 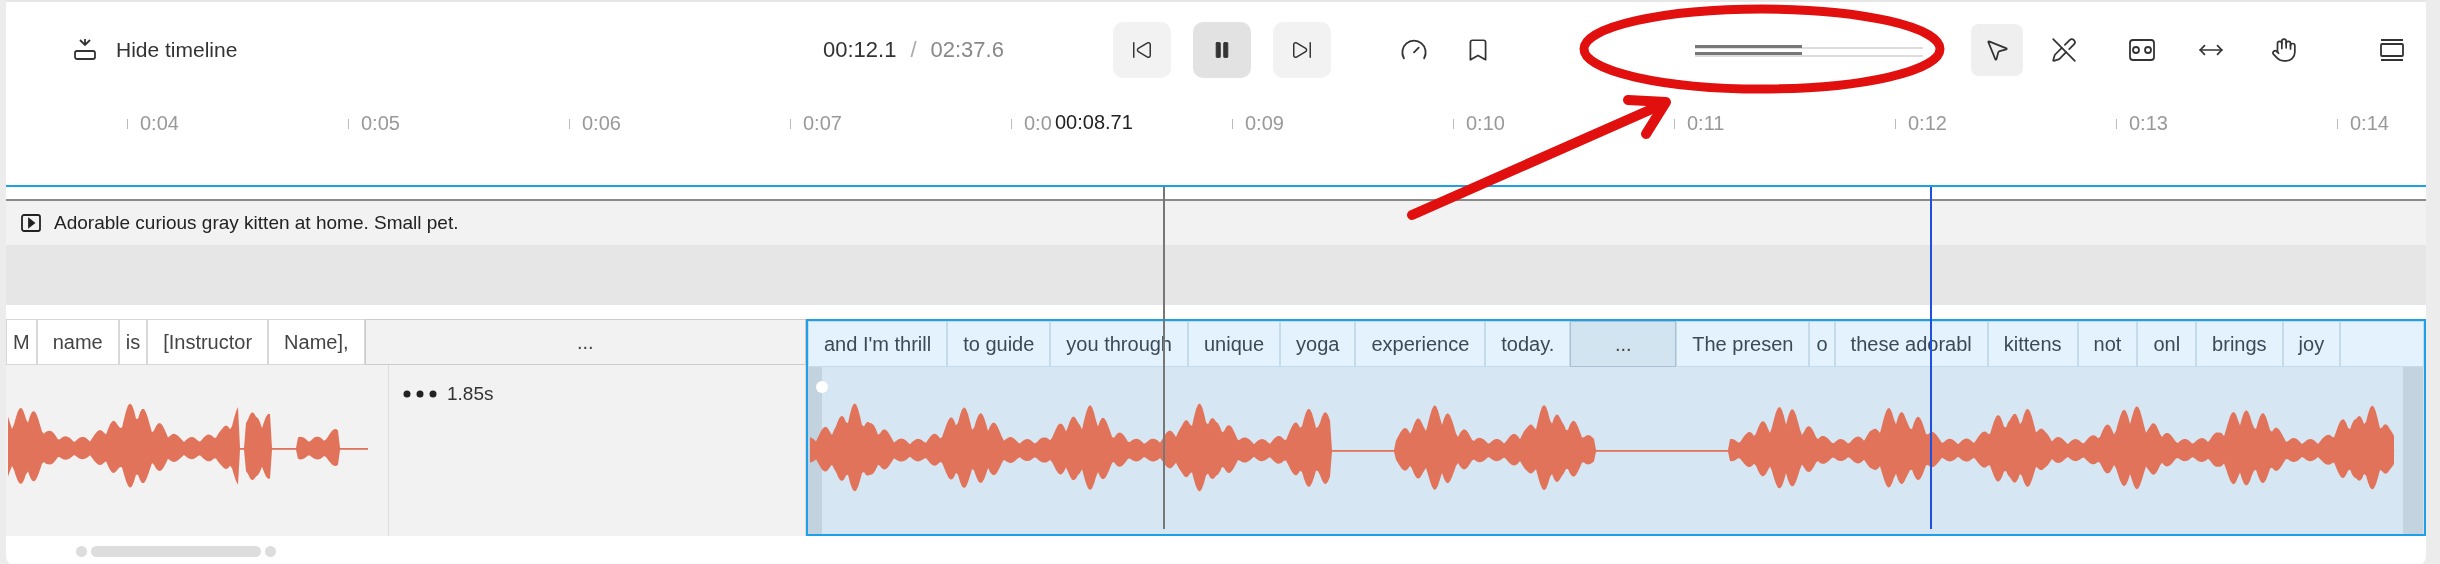 I want to click on ruler-label: 0:06, so click(x=601, y=123).